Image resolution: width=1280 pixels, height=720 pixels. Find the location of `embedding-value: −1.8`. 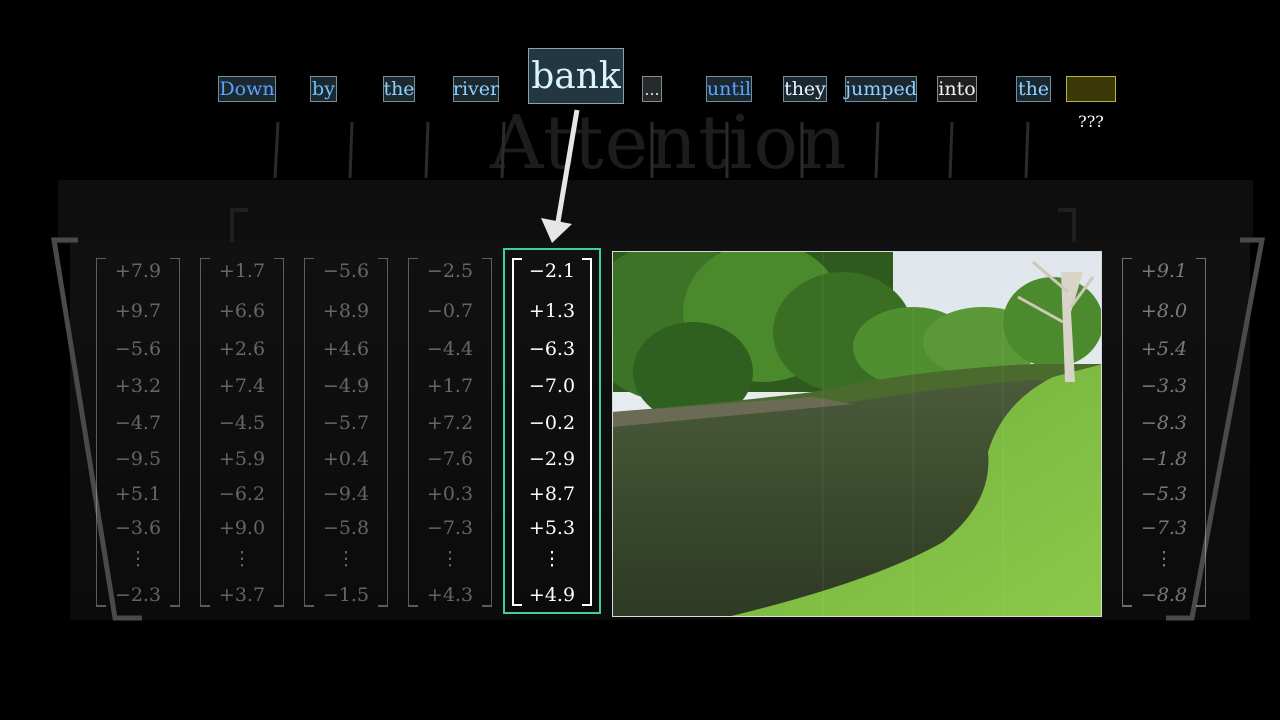

embedding-value: −1.8 is located at coordinates (1164, 459).